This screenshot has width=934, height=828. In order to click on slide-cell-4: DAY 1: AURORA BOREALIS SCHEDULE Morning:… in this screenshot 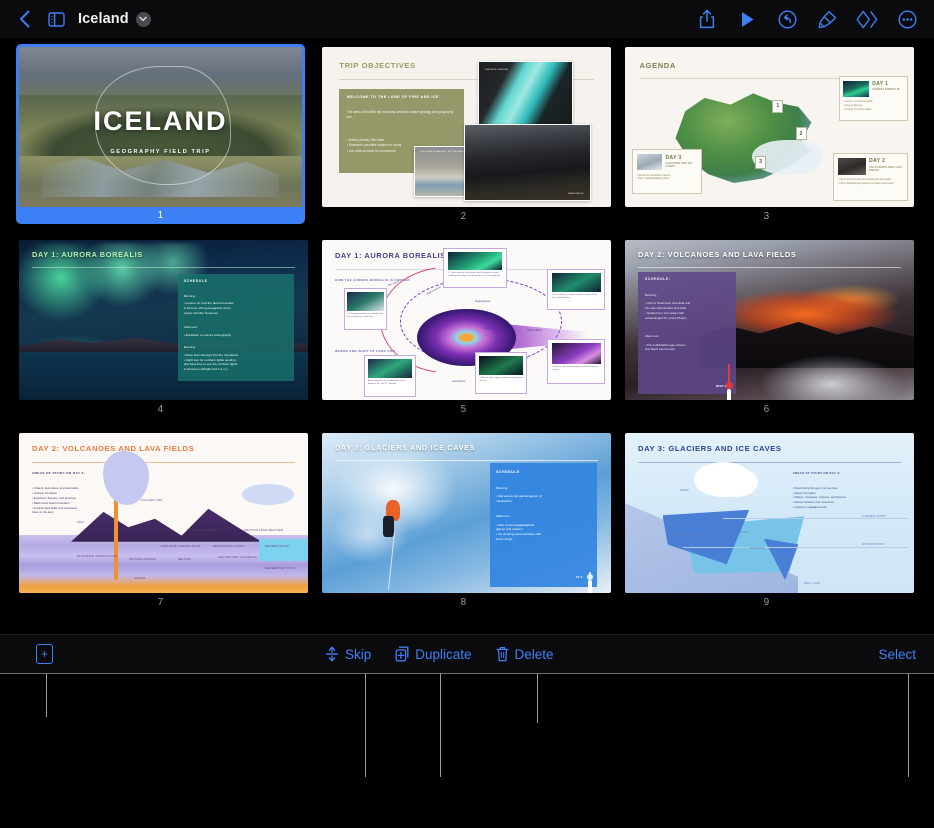, I will do `click(162, 327)`.